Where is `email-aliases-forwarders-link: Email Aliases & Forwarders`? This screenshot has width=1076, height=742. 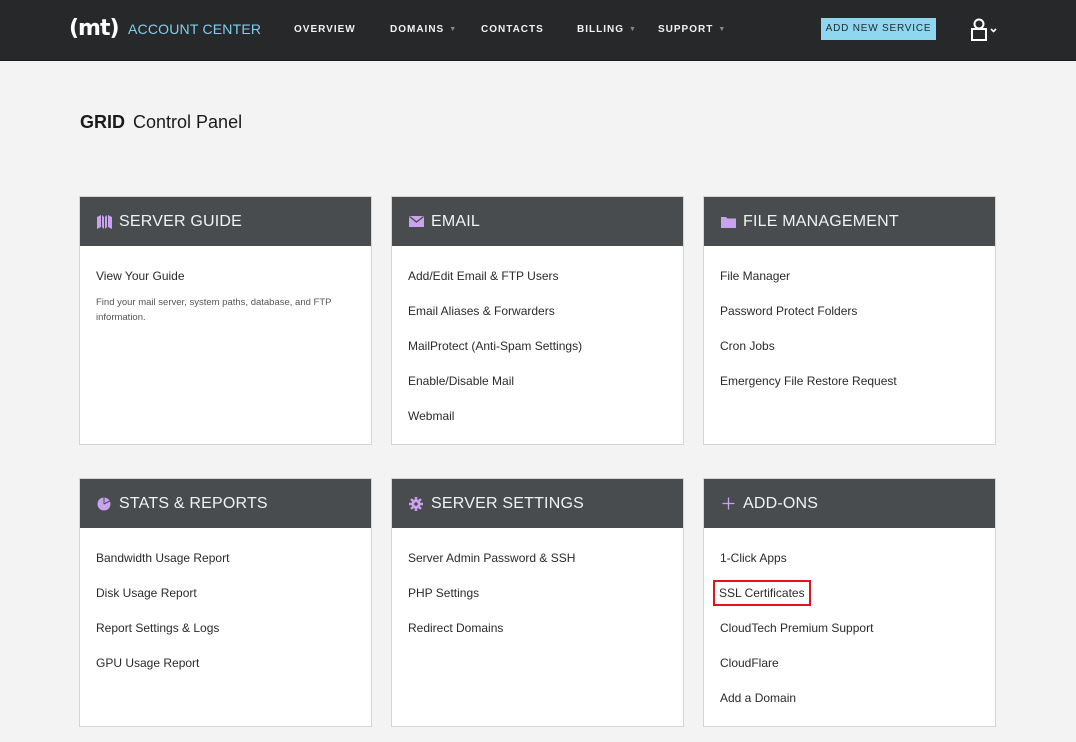 email-aliases-forwarders-link: Email Aliases & Forwarders is located at coordinates (537, 320).